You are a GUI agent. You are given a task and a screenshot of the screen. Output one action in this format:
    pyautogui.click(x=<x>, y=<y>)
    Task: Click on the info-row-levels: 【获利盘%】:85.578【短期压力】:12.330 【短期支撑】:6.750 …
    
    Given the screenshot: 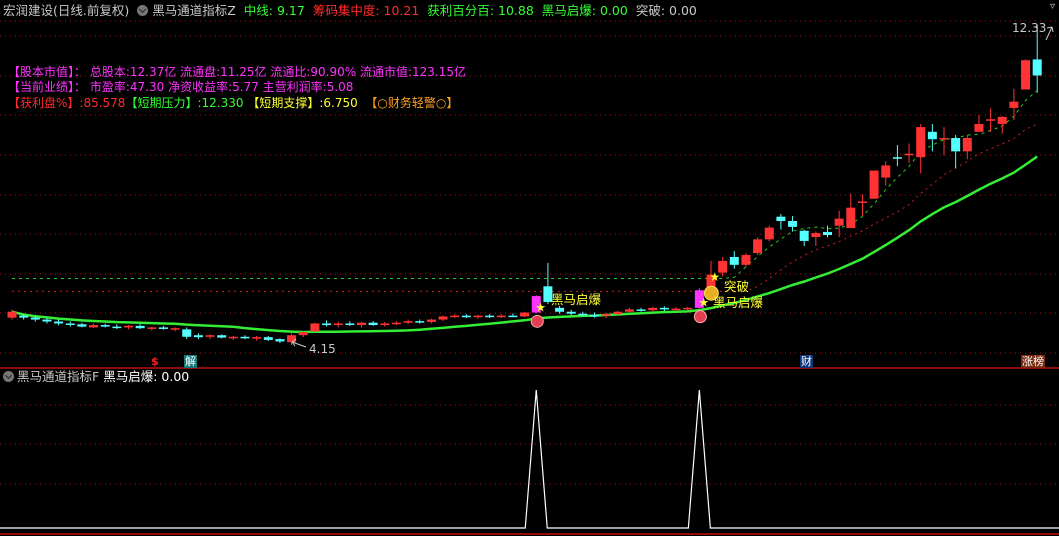 What is the action you would take?
    pyautogui.click(x=233, y=103)
    